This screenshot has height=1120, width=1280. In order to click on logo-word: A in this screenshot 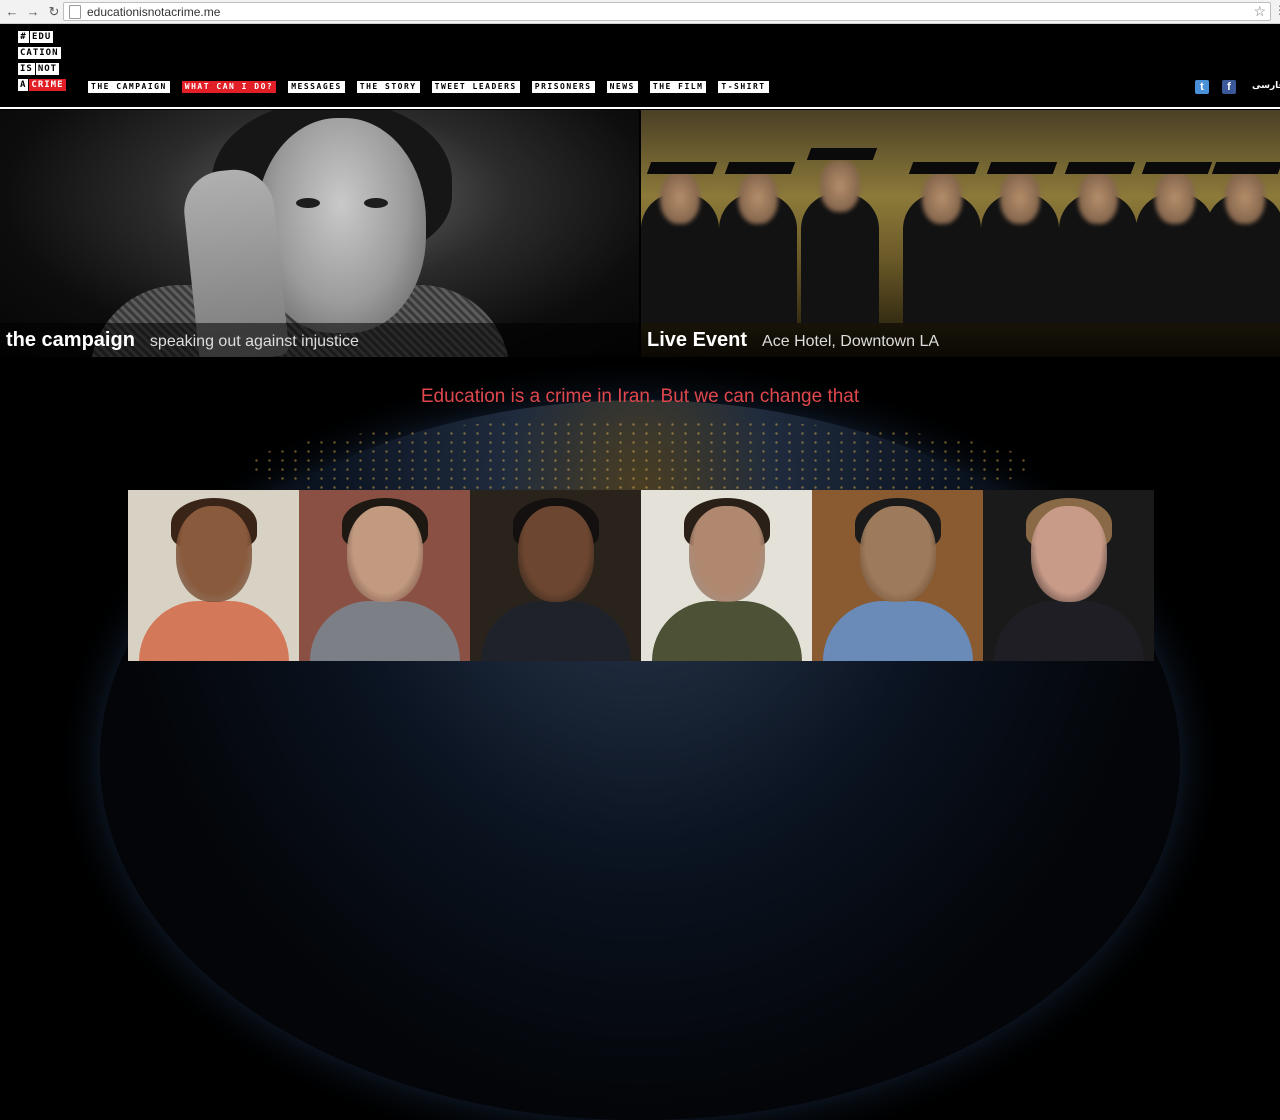, I will do `click(23, 85)`.